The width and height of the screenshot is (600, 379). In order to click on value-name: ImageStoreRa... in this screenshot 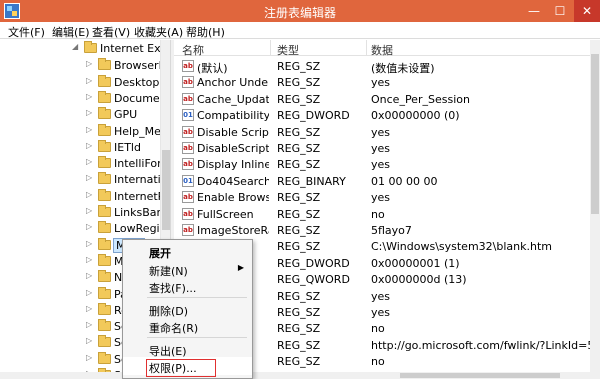, I will do `click(233, 230)`.